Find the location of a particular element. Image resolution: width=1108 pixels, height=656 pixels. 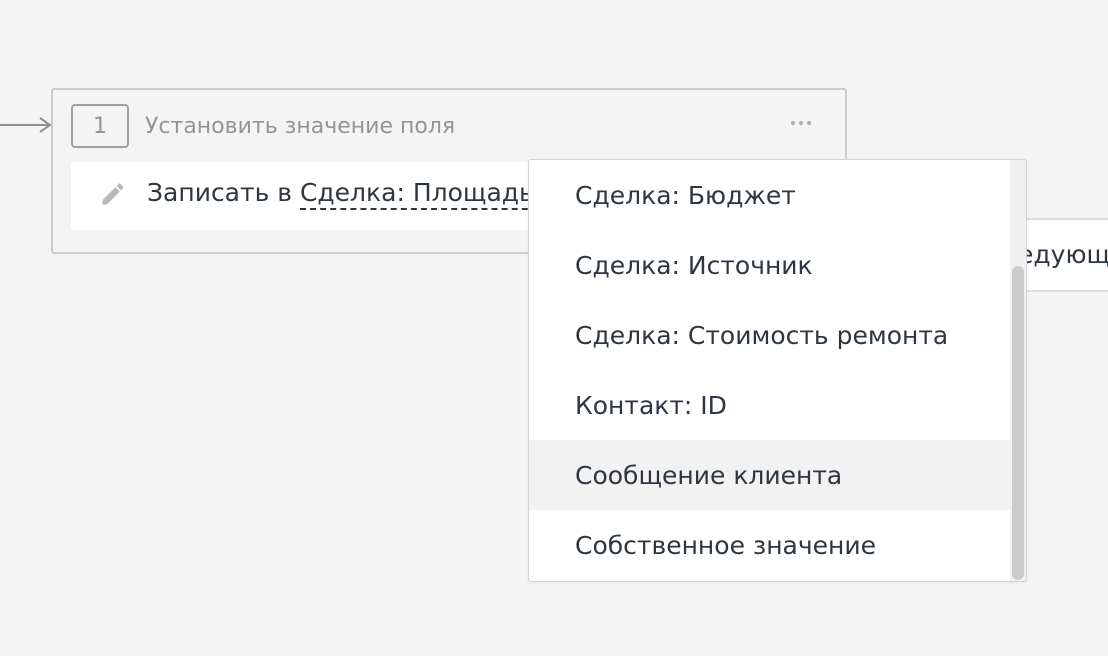

dropdown-item-deal-renovation-cost: Сделка: Стоимость ремонта is located at coordinates (769, 335).